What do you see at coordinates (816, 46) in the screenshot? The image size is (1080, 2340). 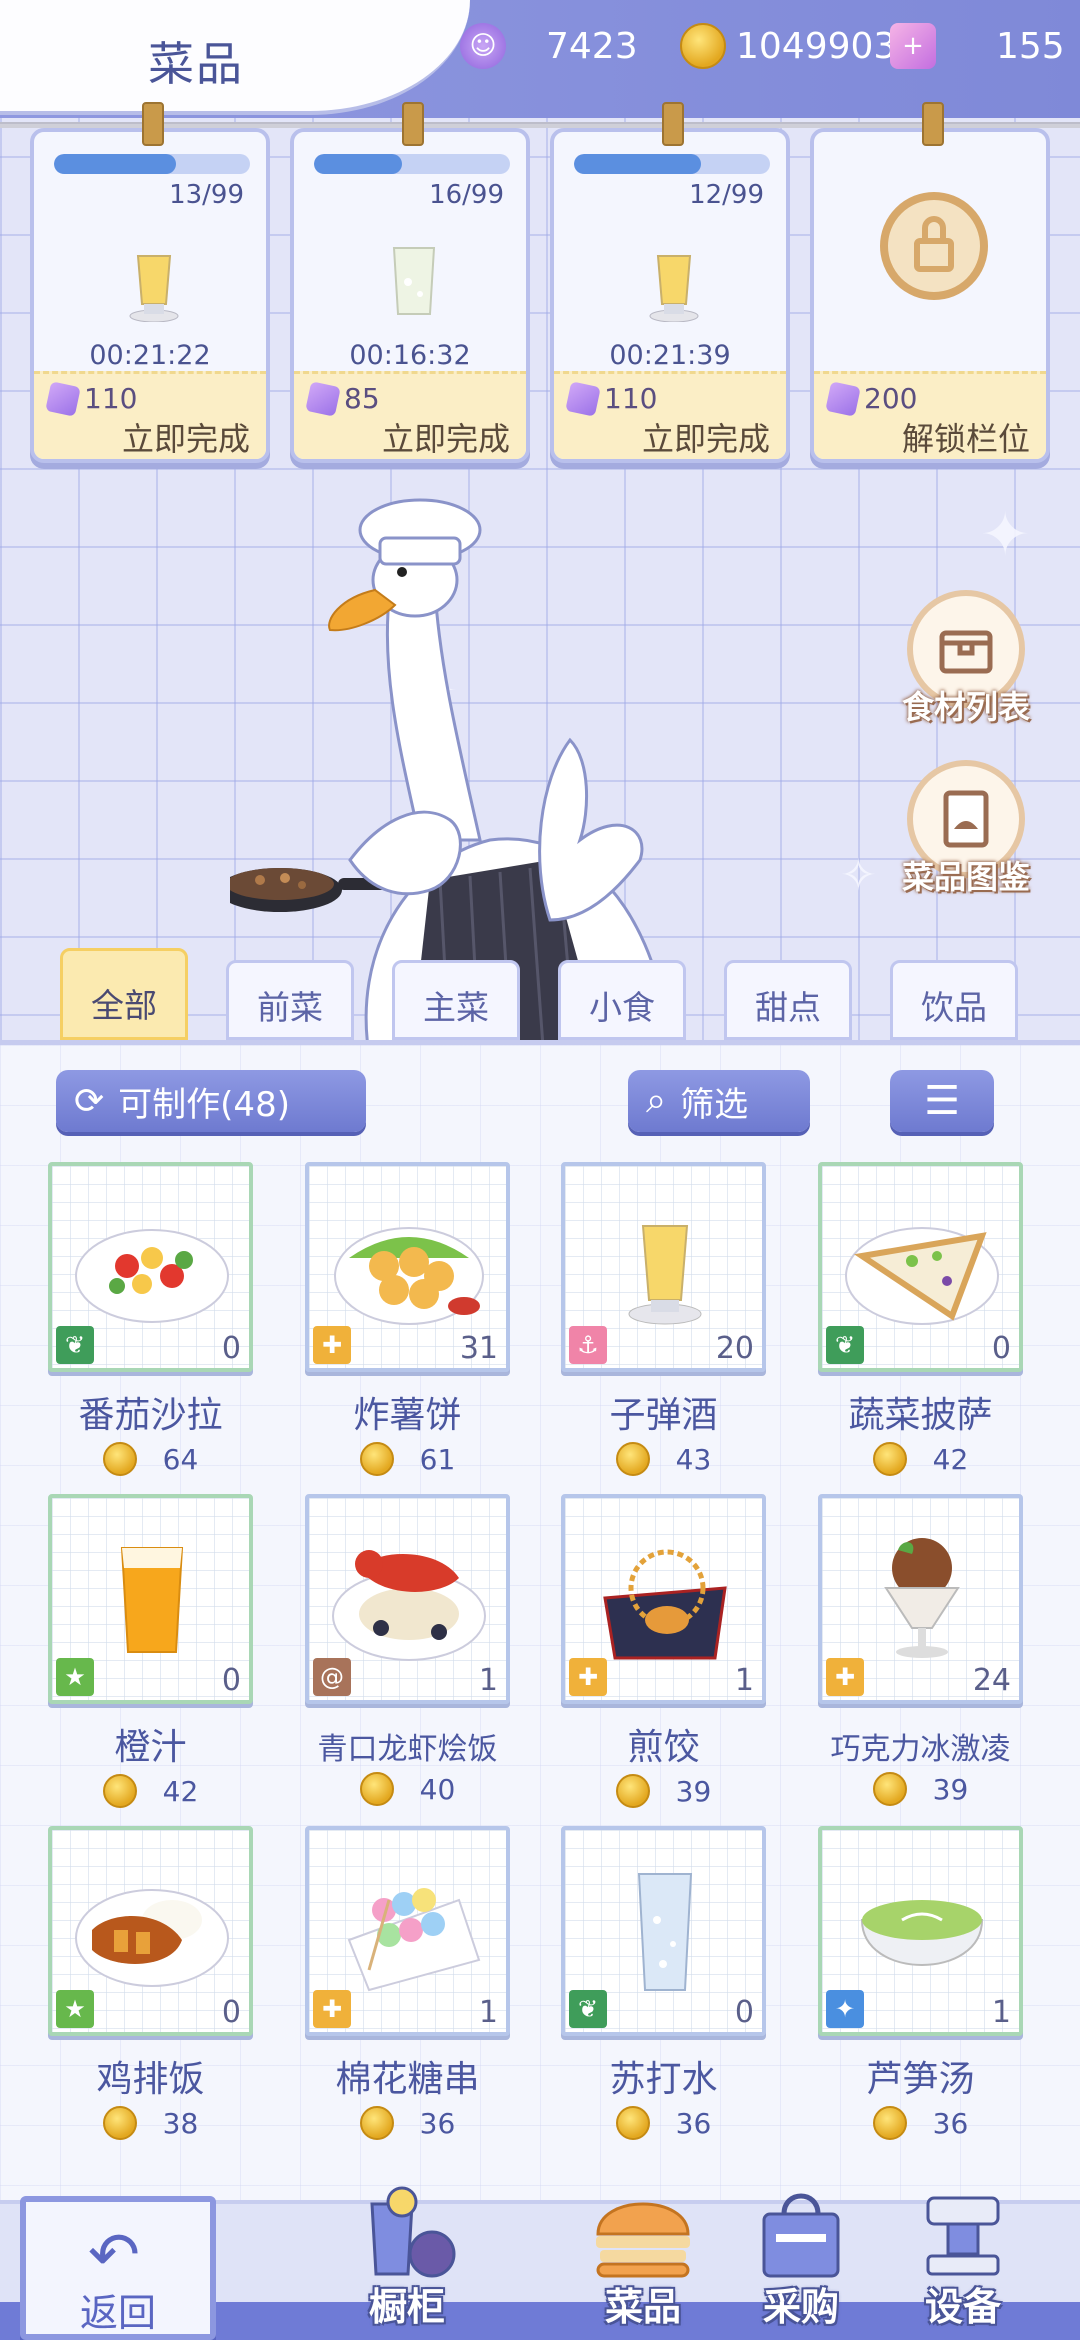 I see `gold-currency-value: 1049903` at bounding box center [816, 46].